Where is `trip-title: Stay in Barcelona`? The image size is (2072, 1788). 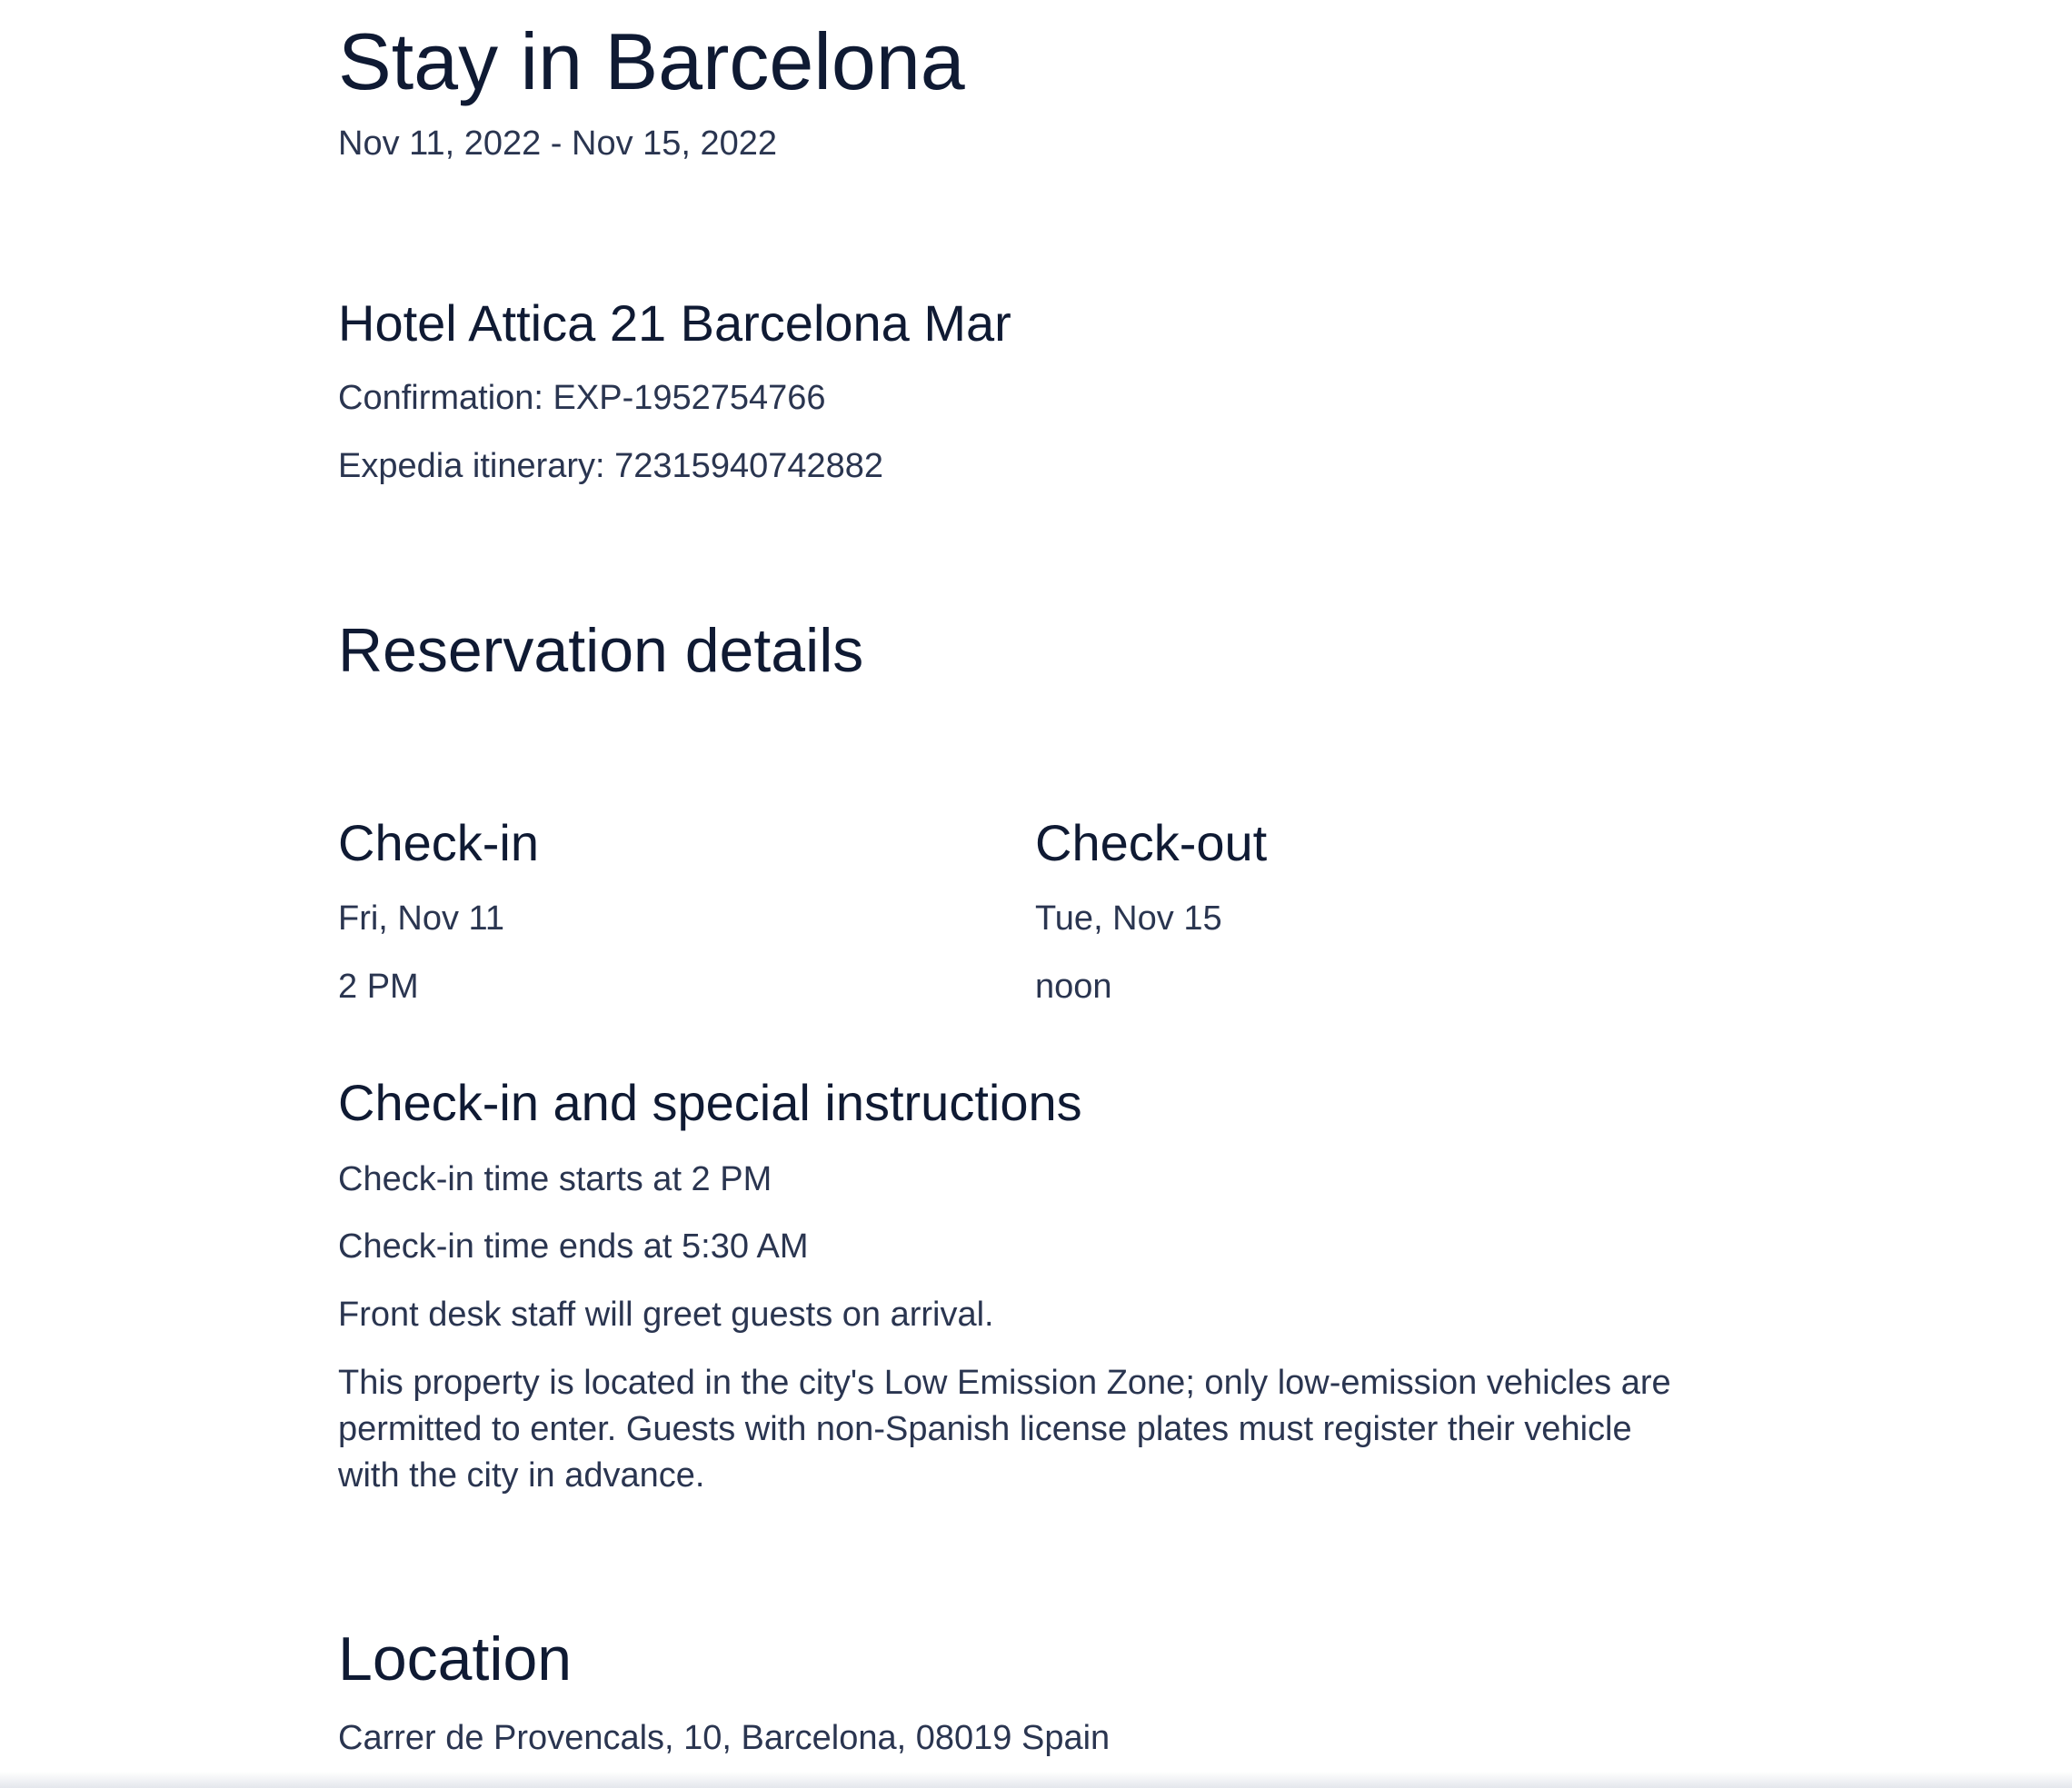
trip-title: Stay in Barcelona is located at coordinates (652, 61).